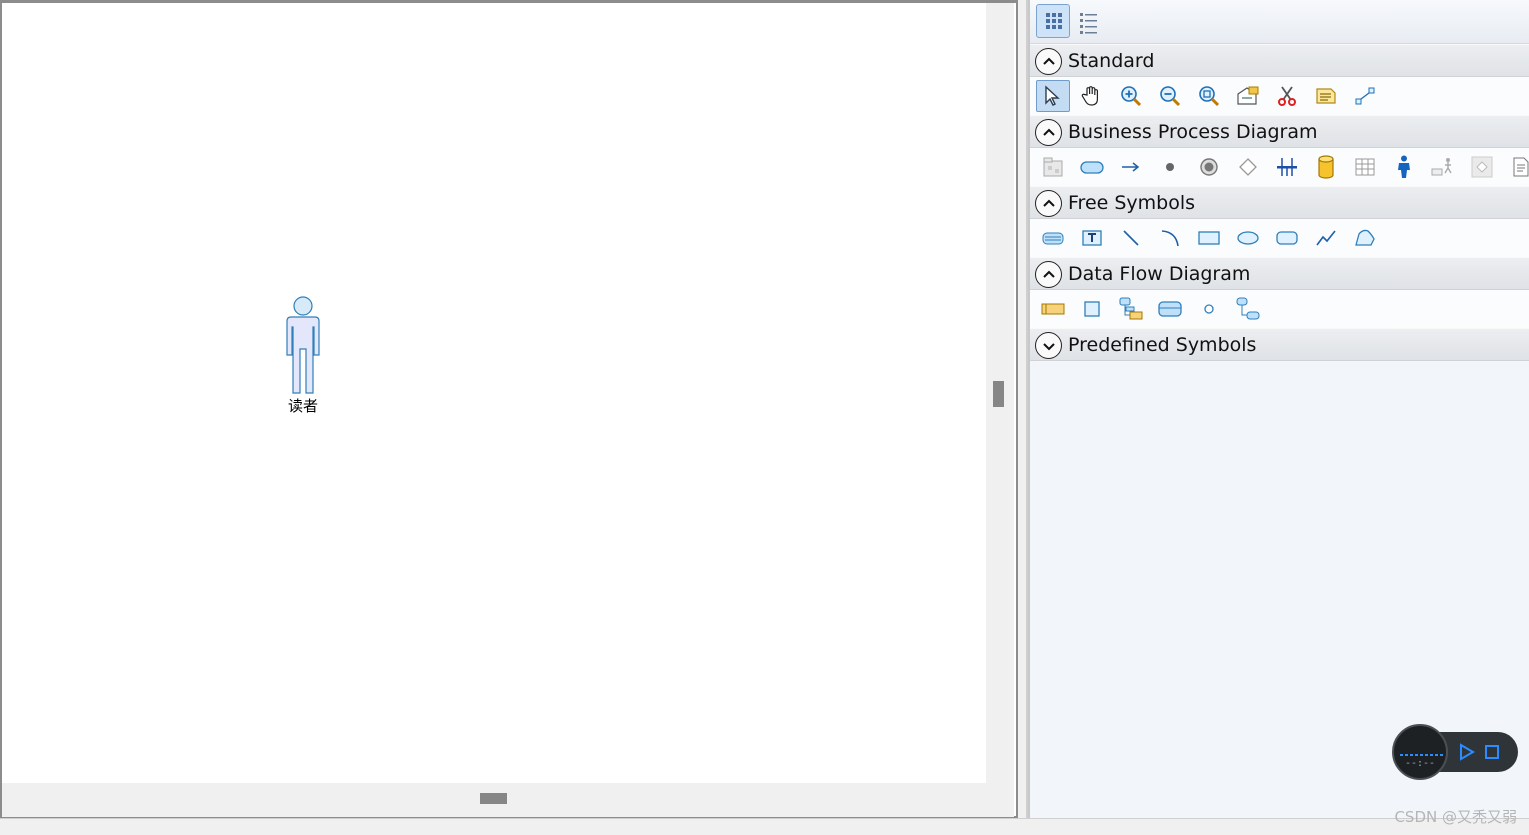  I want to click on grid-view-button, so click(1053, 21).